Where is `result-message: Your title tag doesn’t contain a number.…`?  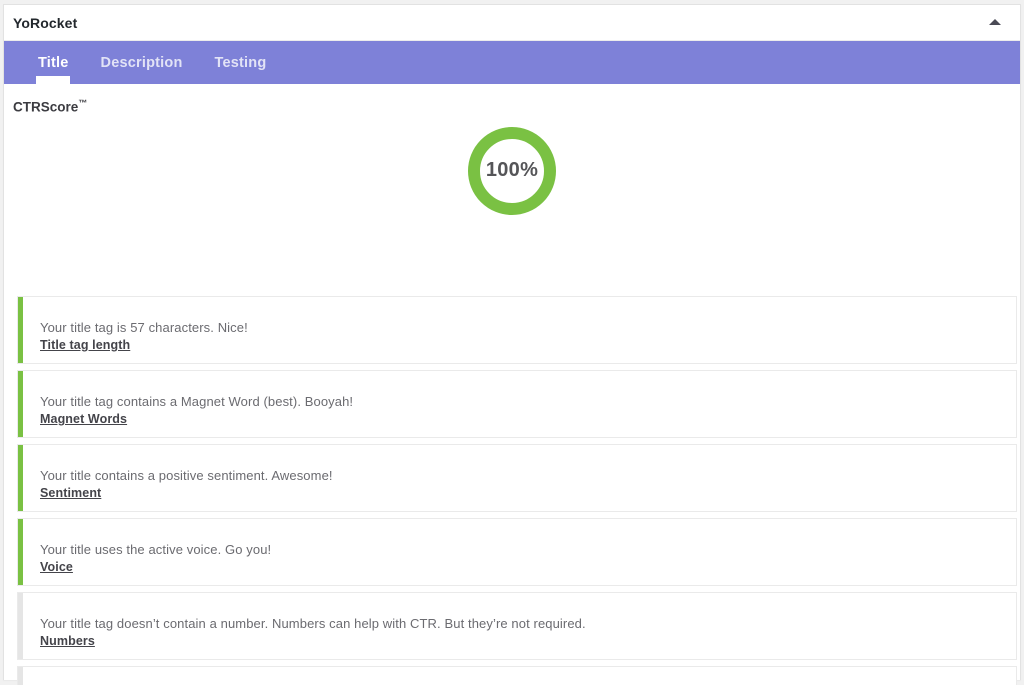 result-message: Your title tag doesn’t contain a number.… is located at coordinates (313, 623).